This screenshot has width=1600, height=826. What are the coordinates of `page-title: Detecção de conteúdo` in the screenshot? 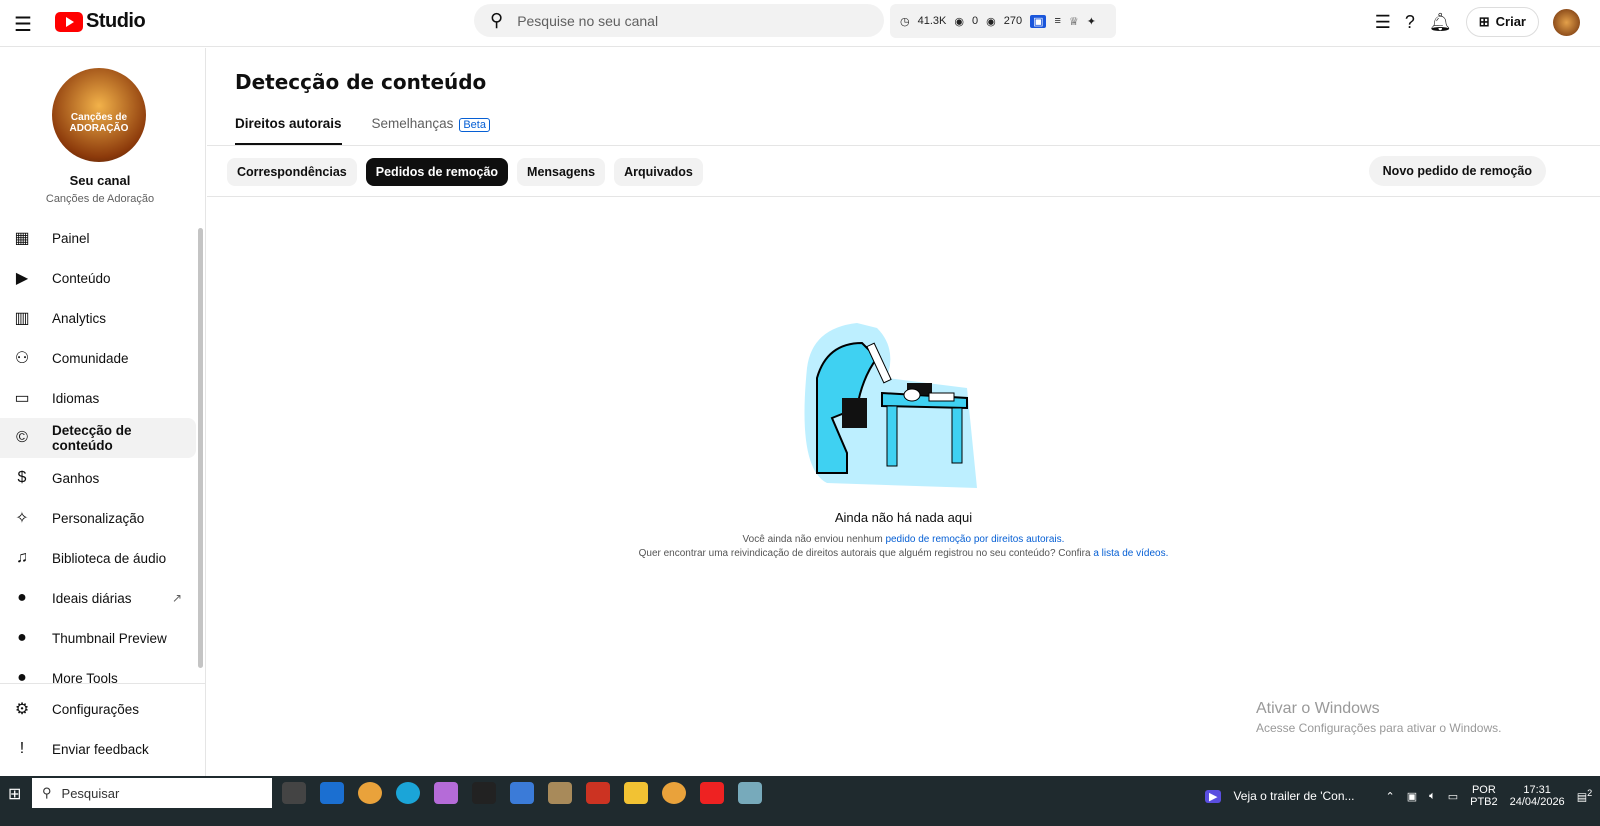 It's located at (361, 82).